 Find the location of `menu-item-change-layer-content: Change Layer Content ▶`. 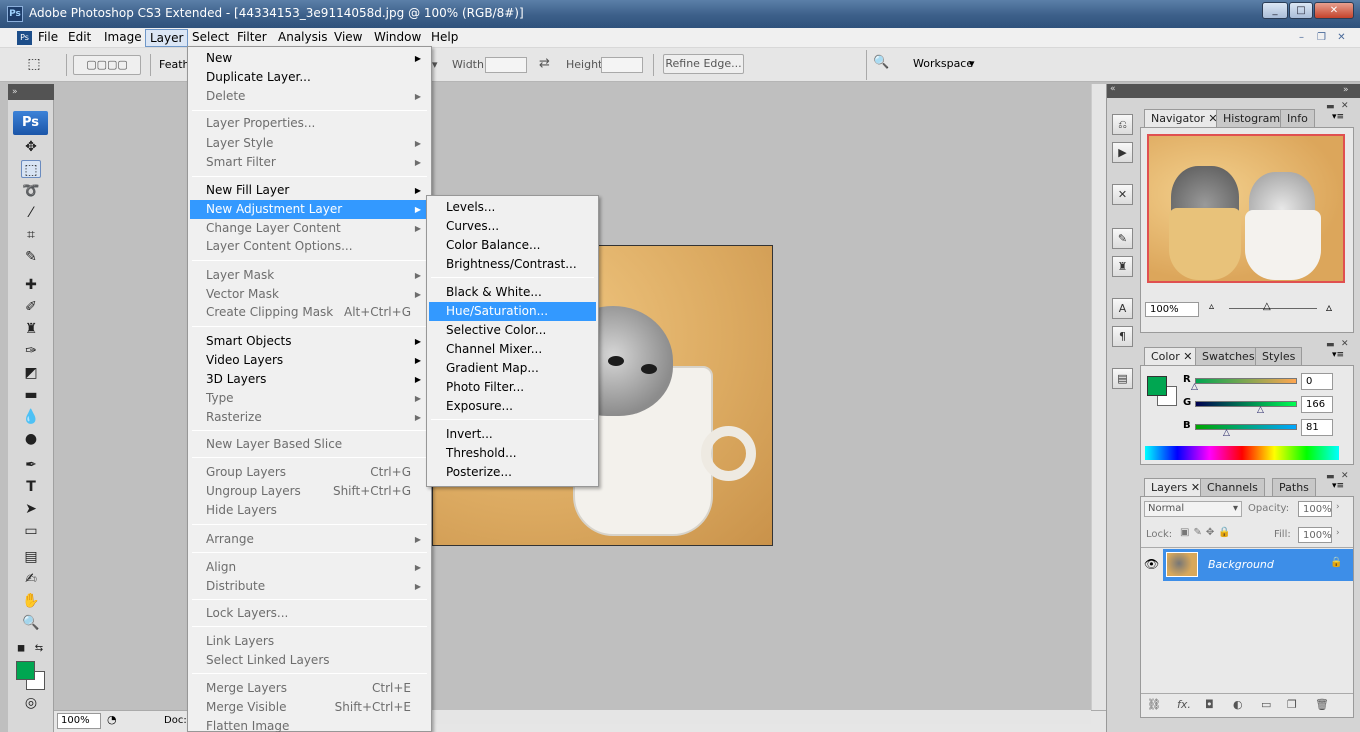

menu-item-change-layer-content: Change Layer Content ▶ is located at coordinates (309, 228).